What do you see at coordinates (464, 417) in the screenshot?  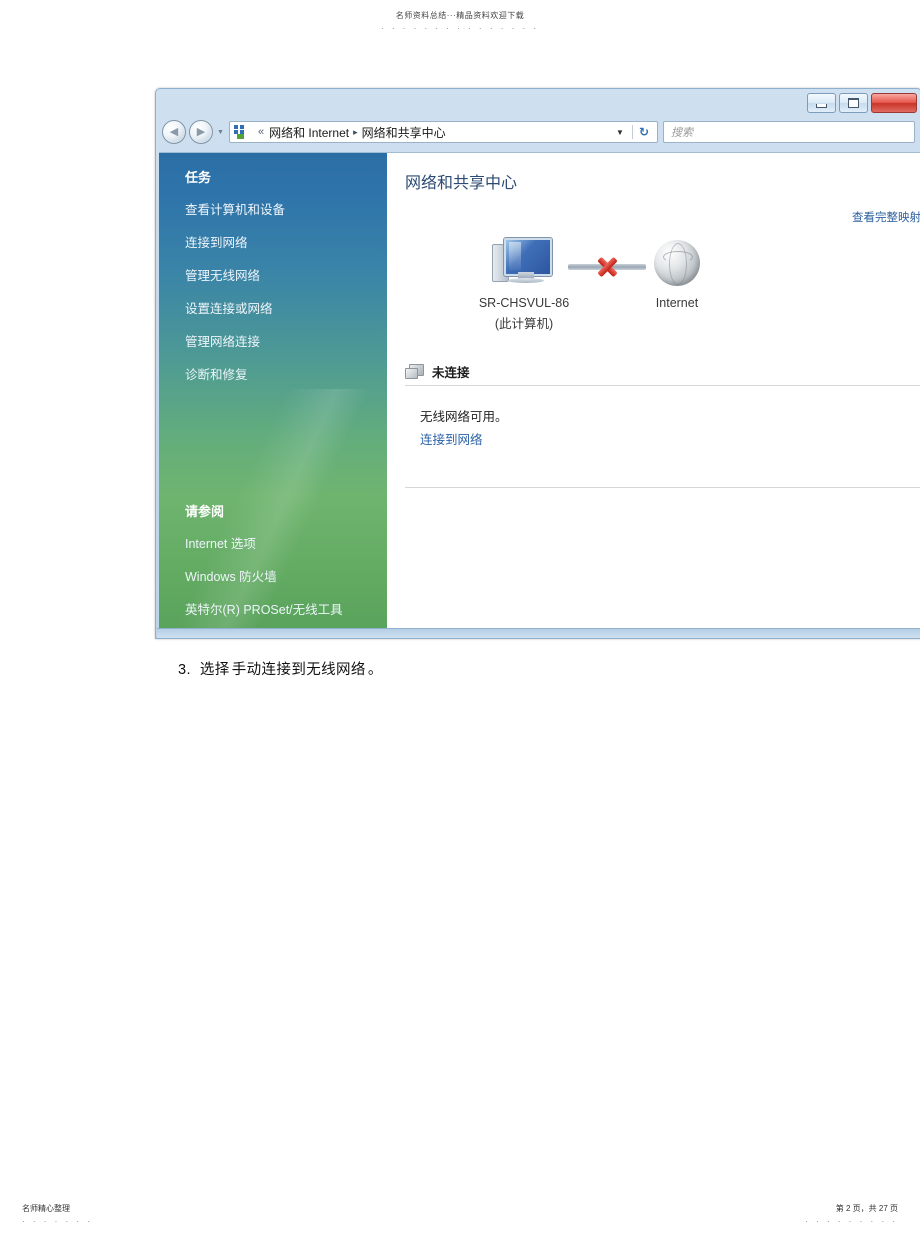 I see `wireless-available-message: 无线网络可用。` at bounding box center [464, 417].